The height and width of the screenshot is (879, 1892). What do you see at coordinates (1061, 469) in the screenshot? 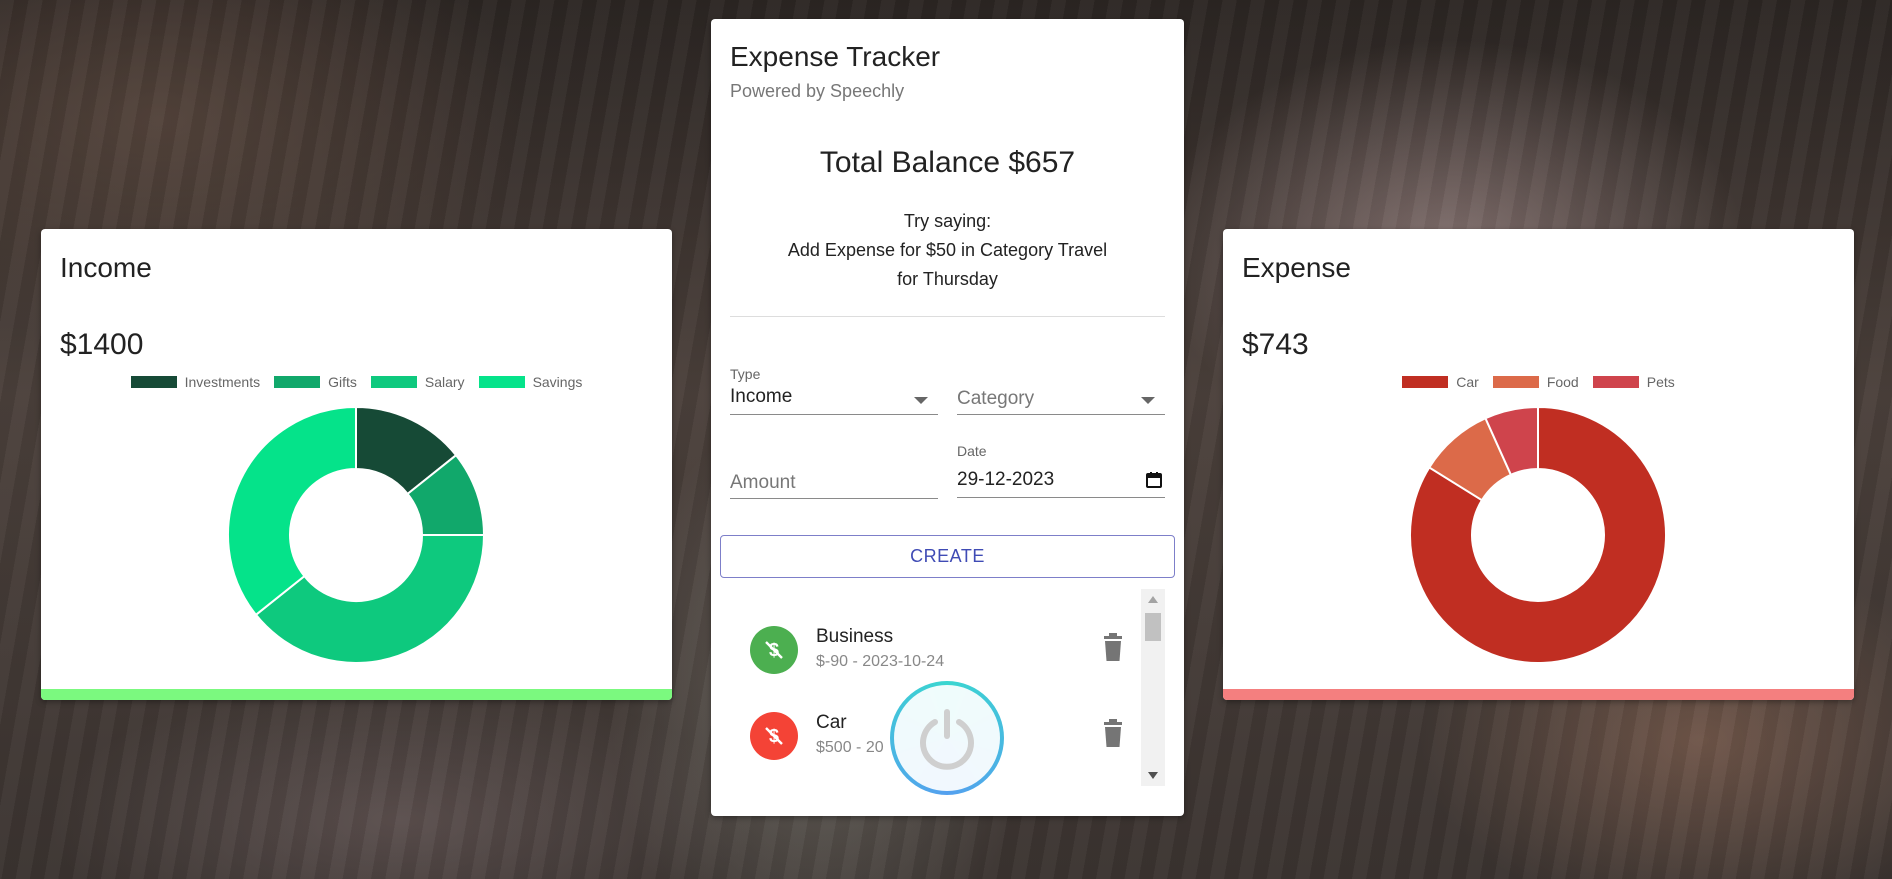
I see `date-input: Date 29-12-2023` at bounding box center [1061, 469].